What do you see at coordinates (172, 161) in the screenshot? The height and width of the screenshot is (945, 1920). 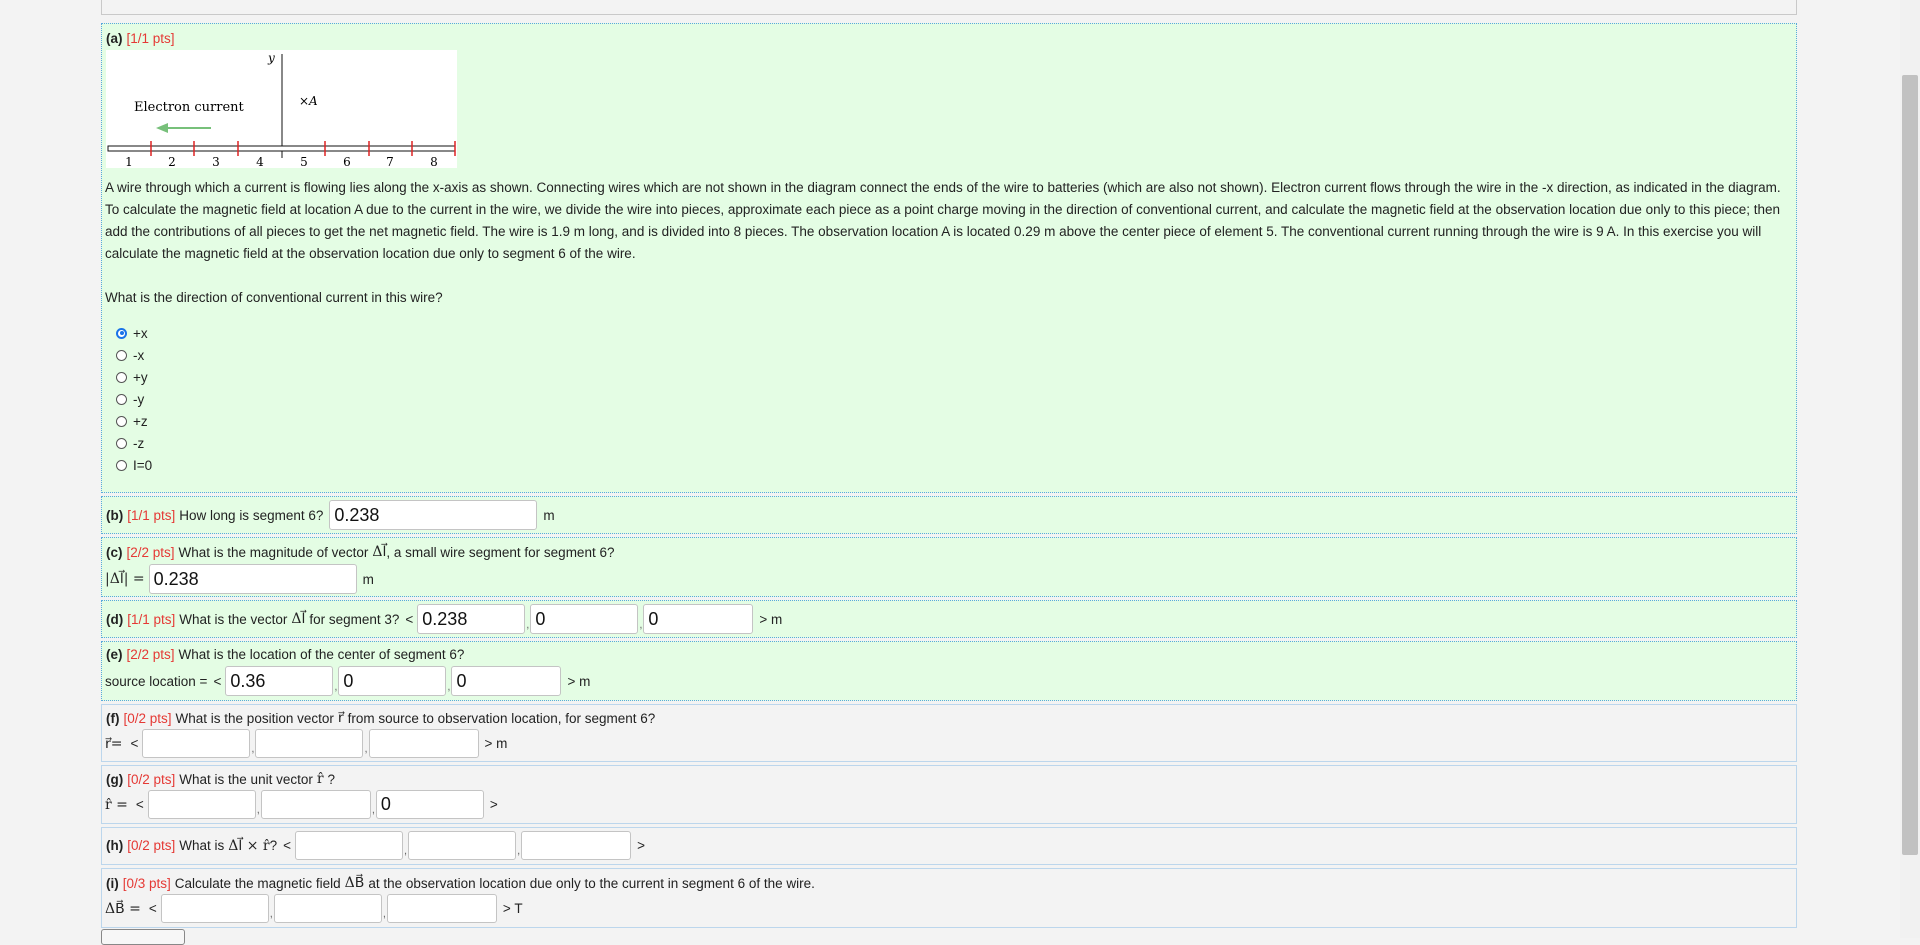 I see `segment-number: 2` at bounding box center [172, 161].